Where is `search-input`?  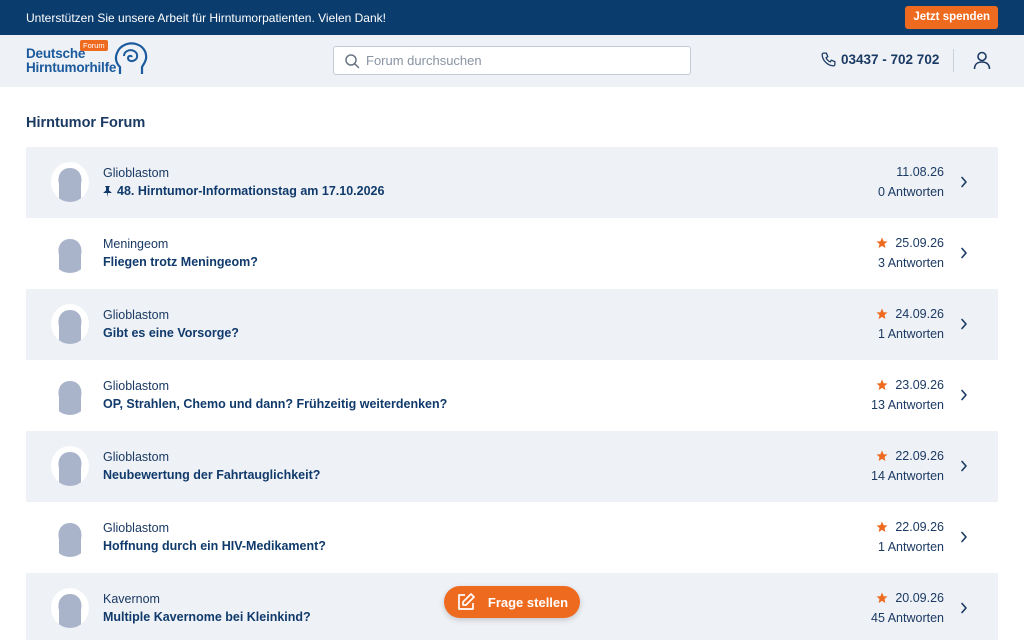 search-input is located at coordinates (516, 60).